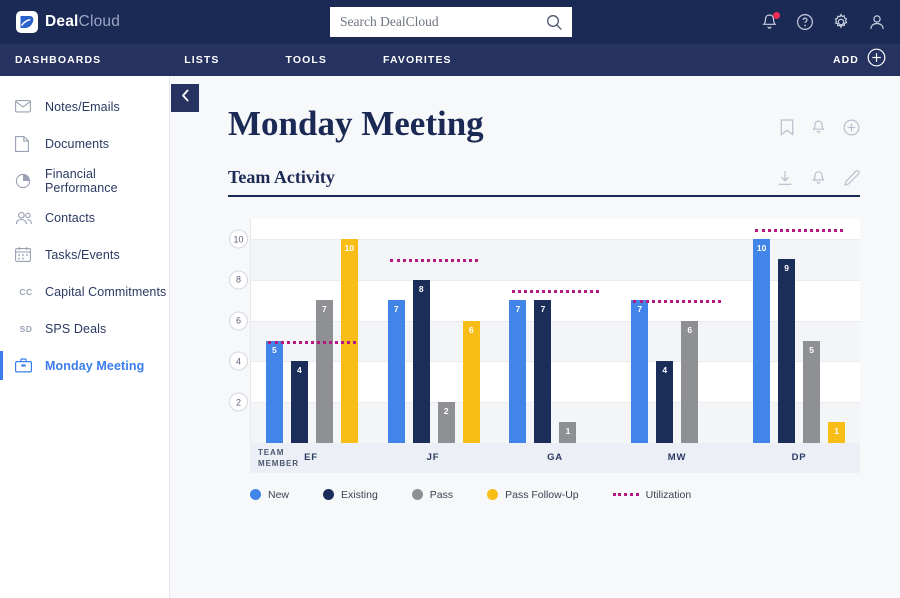 This screenshot has width=900, height=598. I want to click on sidebar-item-label: Contacts, so click(70, 217).